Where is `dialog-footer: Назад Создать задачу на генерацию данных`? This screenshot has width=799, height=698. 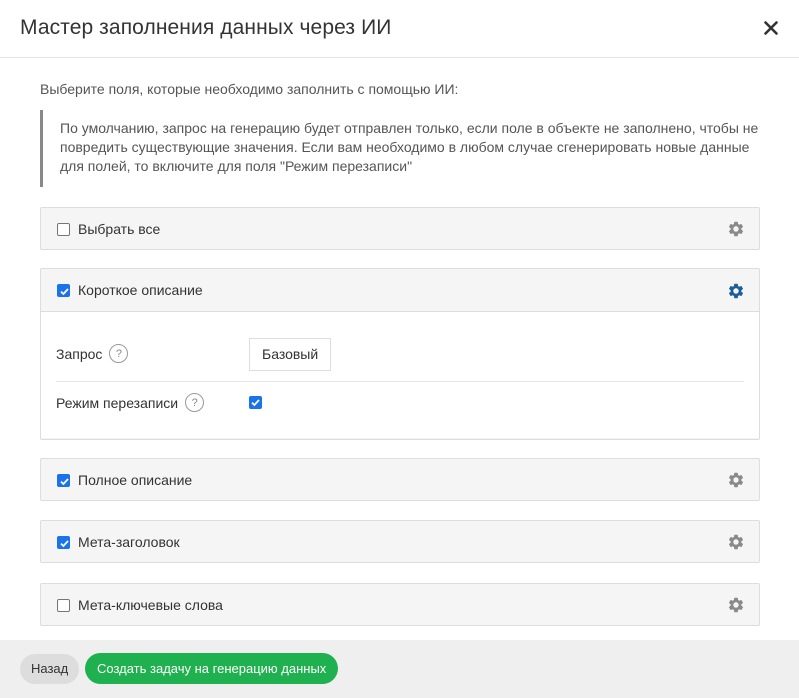 dialog-footer: Назад Создать задачу на генерацию данных is located at coordinates (399, 669).